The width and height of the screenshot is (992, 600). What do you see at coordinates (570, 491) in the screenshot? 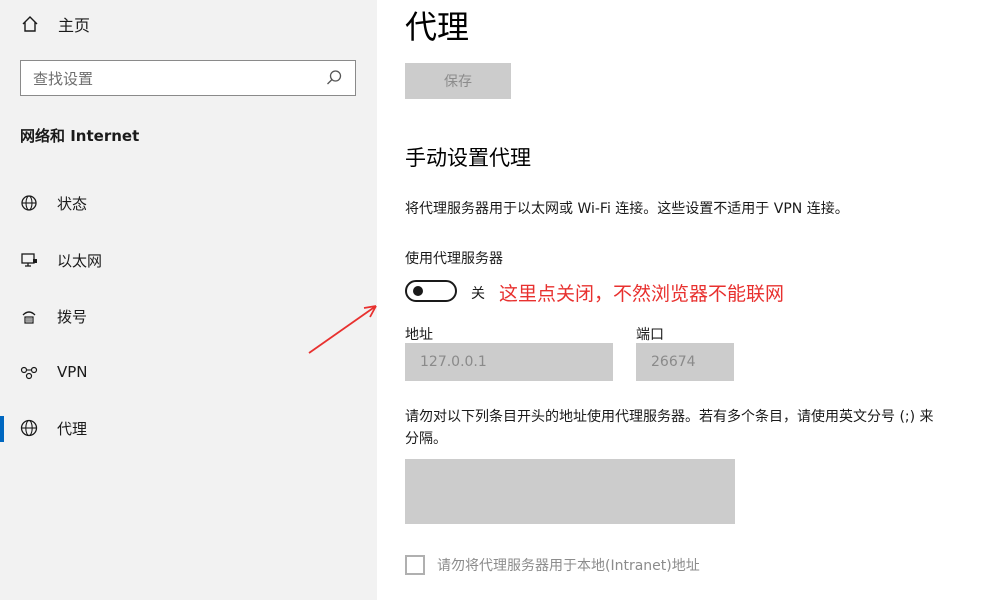
I see `exceptions-textarea` at bounding box center [570, 491].